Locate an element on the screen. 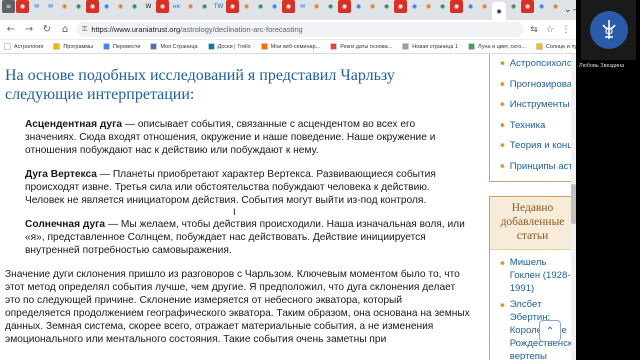 This screenshot has width=640, height=360. bookmark-label: Астрология is located at coordinates (29, 46).